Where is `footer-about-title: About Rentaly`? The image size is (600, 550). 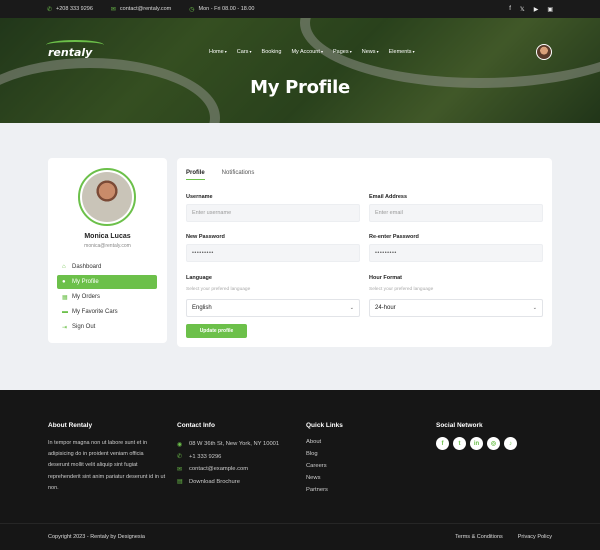
footer-about-title: About Rentaly is located at coordinates (70, 425).